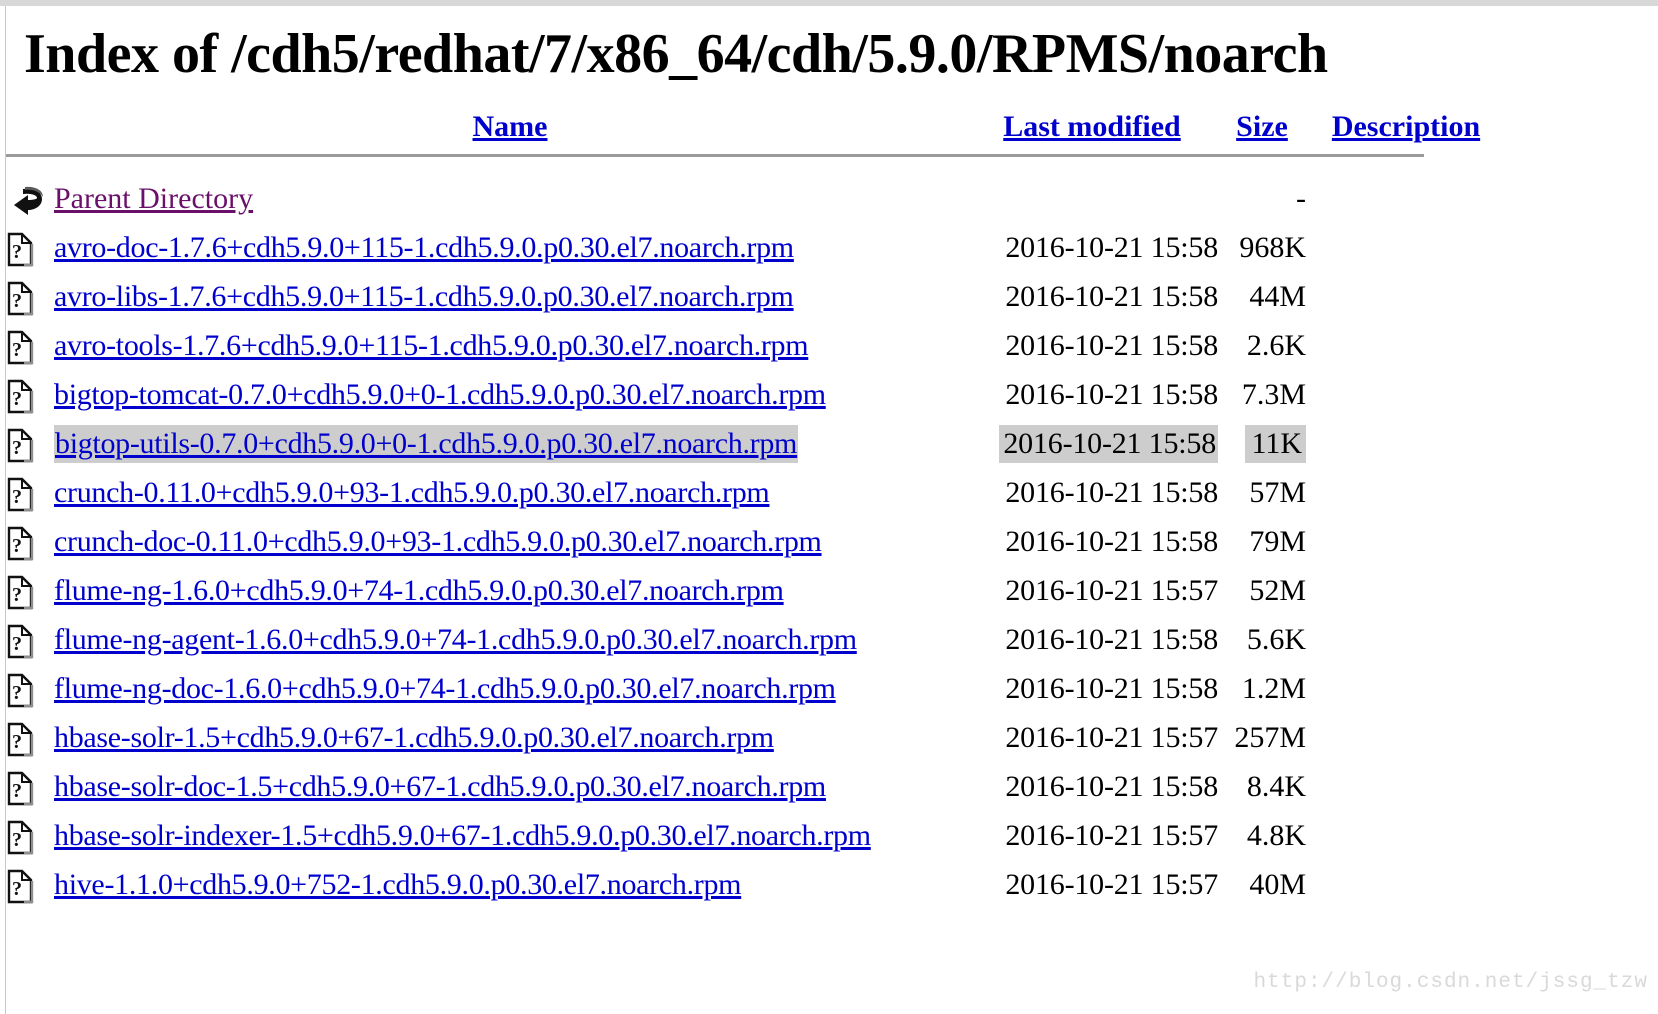 This screenshot has height=1014, width=1658. I want to click on sort-by-name-link: Name, so click(510, 126).